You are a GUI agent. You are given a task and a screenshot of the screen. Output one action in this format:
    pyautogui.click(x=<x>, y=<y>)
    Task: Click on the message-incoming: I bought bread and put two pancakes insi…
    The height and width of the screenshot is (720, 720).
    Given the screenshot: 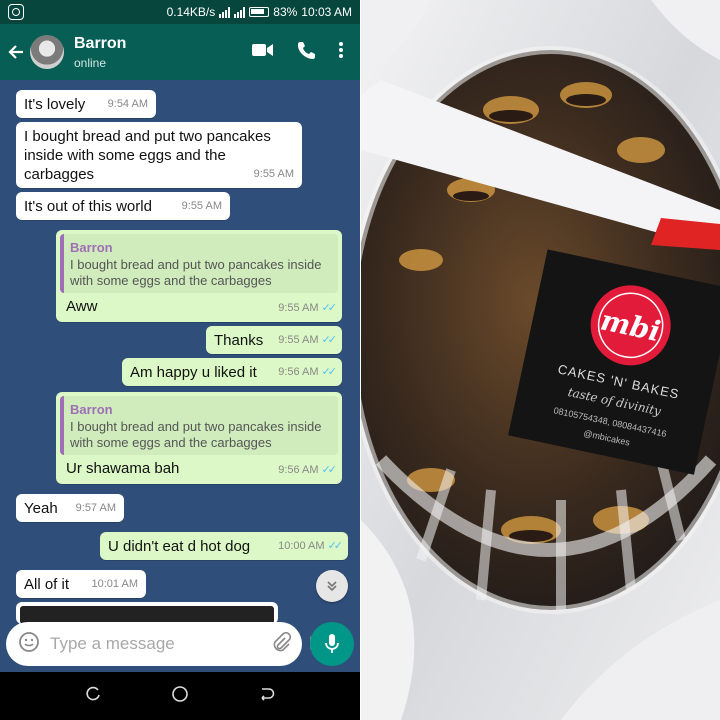 What is the action you would take?
    pyautogui.click(x=159, y=155)
    